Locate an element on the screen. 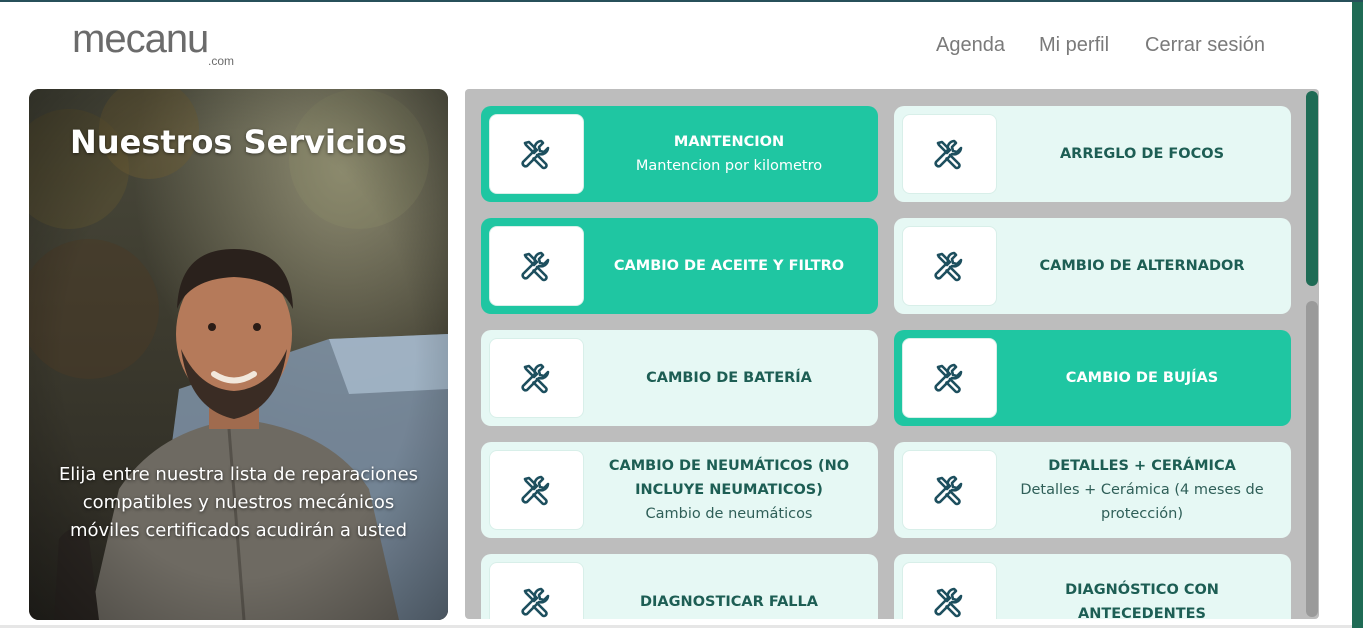 The height and width of the screenshot is (628, 1363). service-title: DIAGNOSTICAR FALLA is located at coordinates (729, 602).